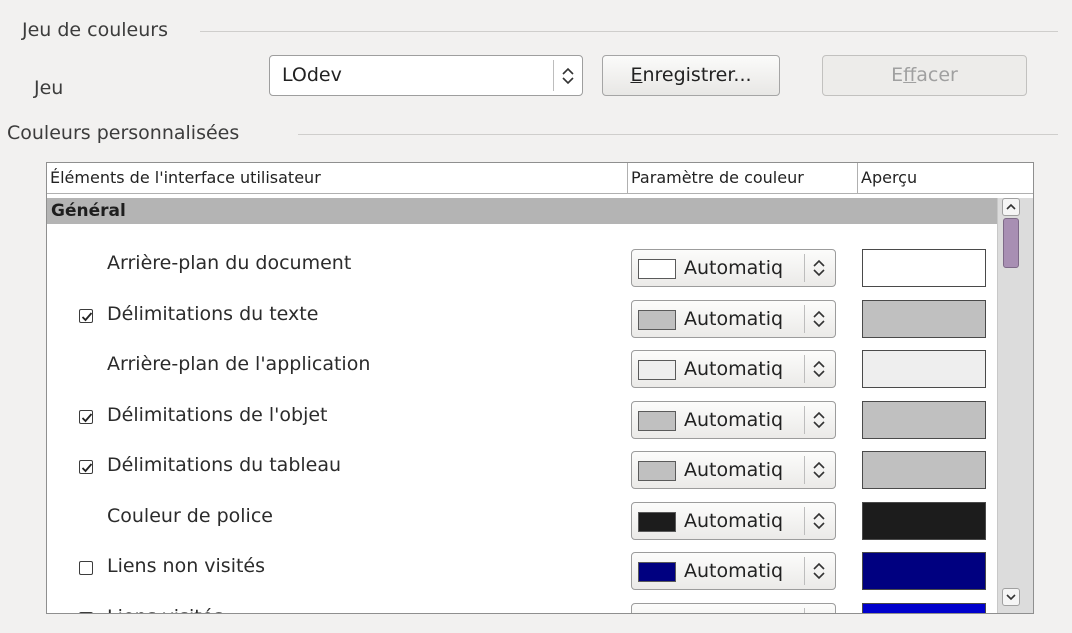 Image resolution: width=1072 pixels, height=633 pixels. I want to click on scheme-section-title: Jeu de couleurs, so click(95, 30).